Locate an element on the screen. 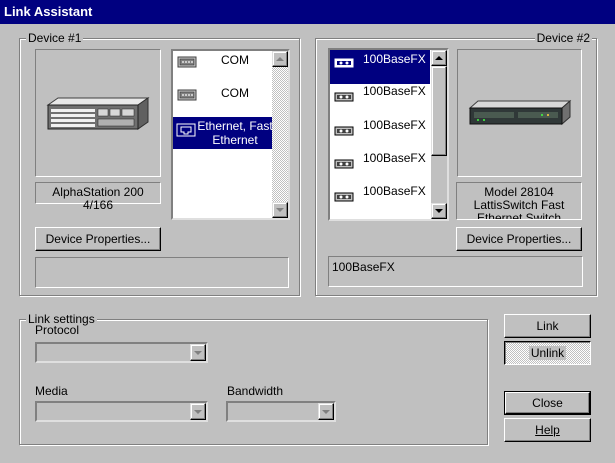 The height and width of the screenshot is (463, 615). device1-group-label: Device #1 is located at coordinates (55, 38).